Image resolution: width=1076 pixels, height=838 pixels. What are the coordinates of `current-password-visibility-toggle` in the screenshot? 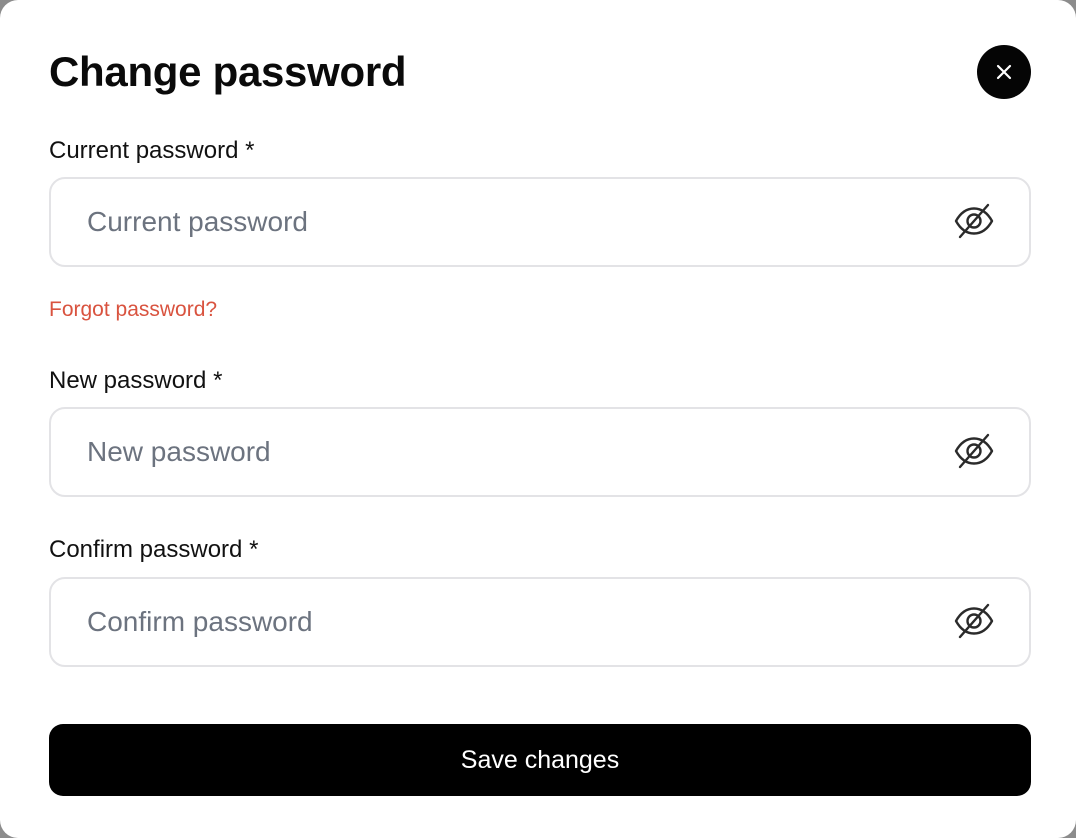 It's located at (974, 221).